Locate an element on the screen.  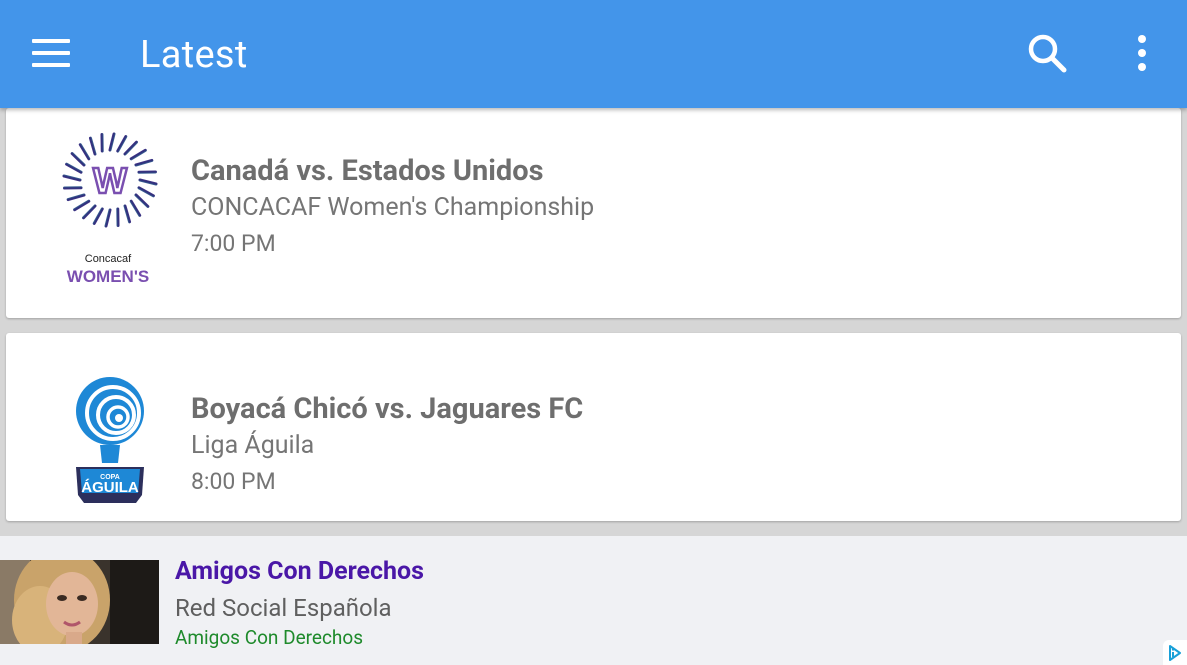
search-icon is located at coordinates (1047, 53).